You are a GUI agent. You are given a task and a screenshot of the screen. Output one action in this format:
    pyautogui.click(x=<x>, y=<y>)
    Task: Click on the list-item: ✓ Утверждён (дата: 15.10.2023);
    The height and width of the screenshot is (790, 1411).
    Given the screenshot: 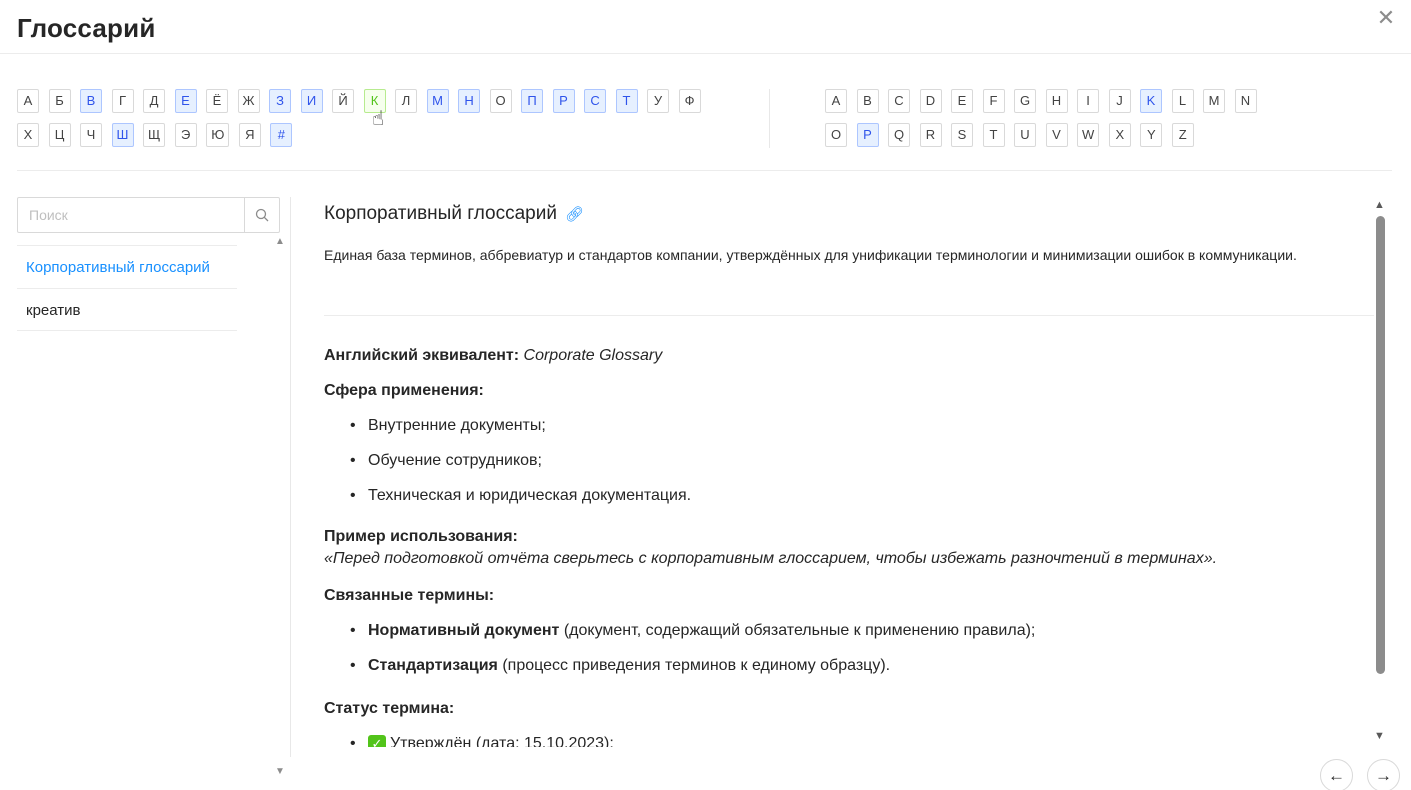 What is the action you would take?
    pyautogui.click(x=862, y=739)
    